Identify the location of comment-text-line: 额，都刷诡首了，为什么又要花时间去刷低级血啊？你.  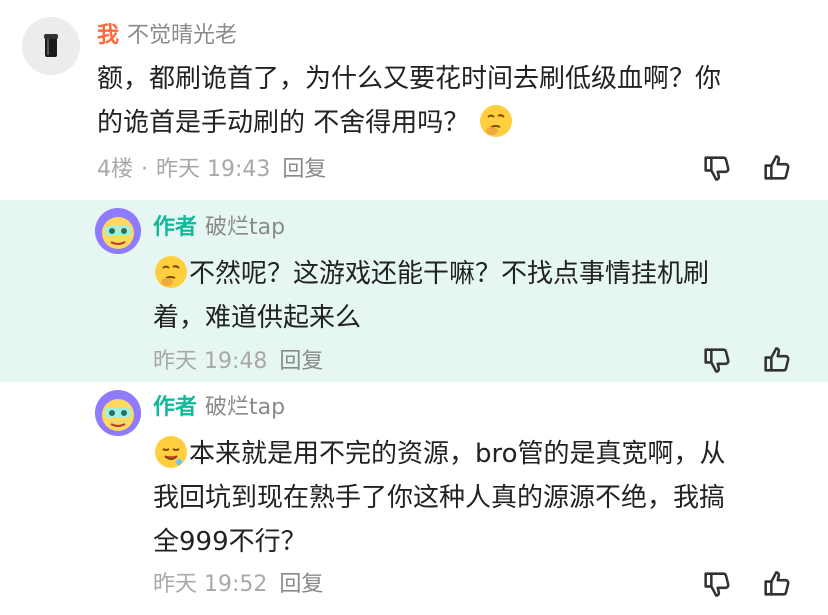
(409, 79).